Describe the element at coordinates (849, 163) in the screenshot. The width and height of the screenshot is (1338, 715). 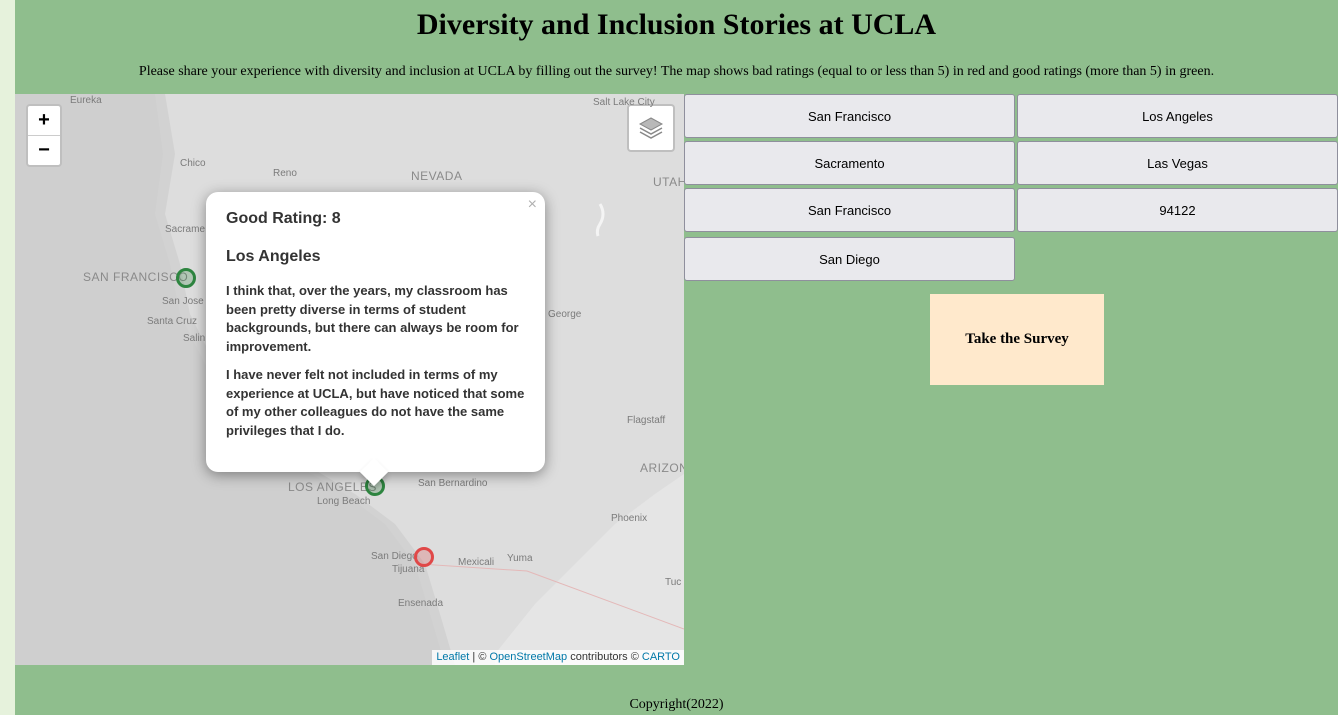
I see `city-button: Sacramento` at that location.